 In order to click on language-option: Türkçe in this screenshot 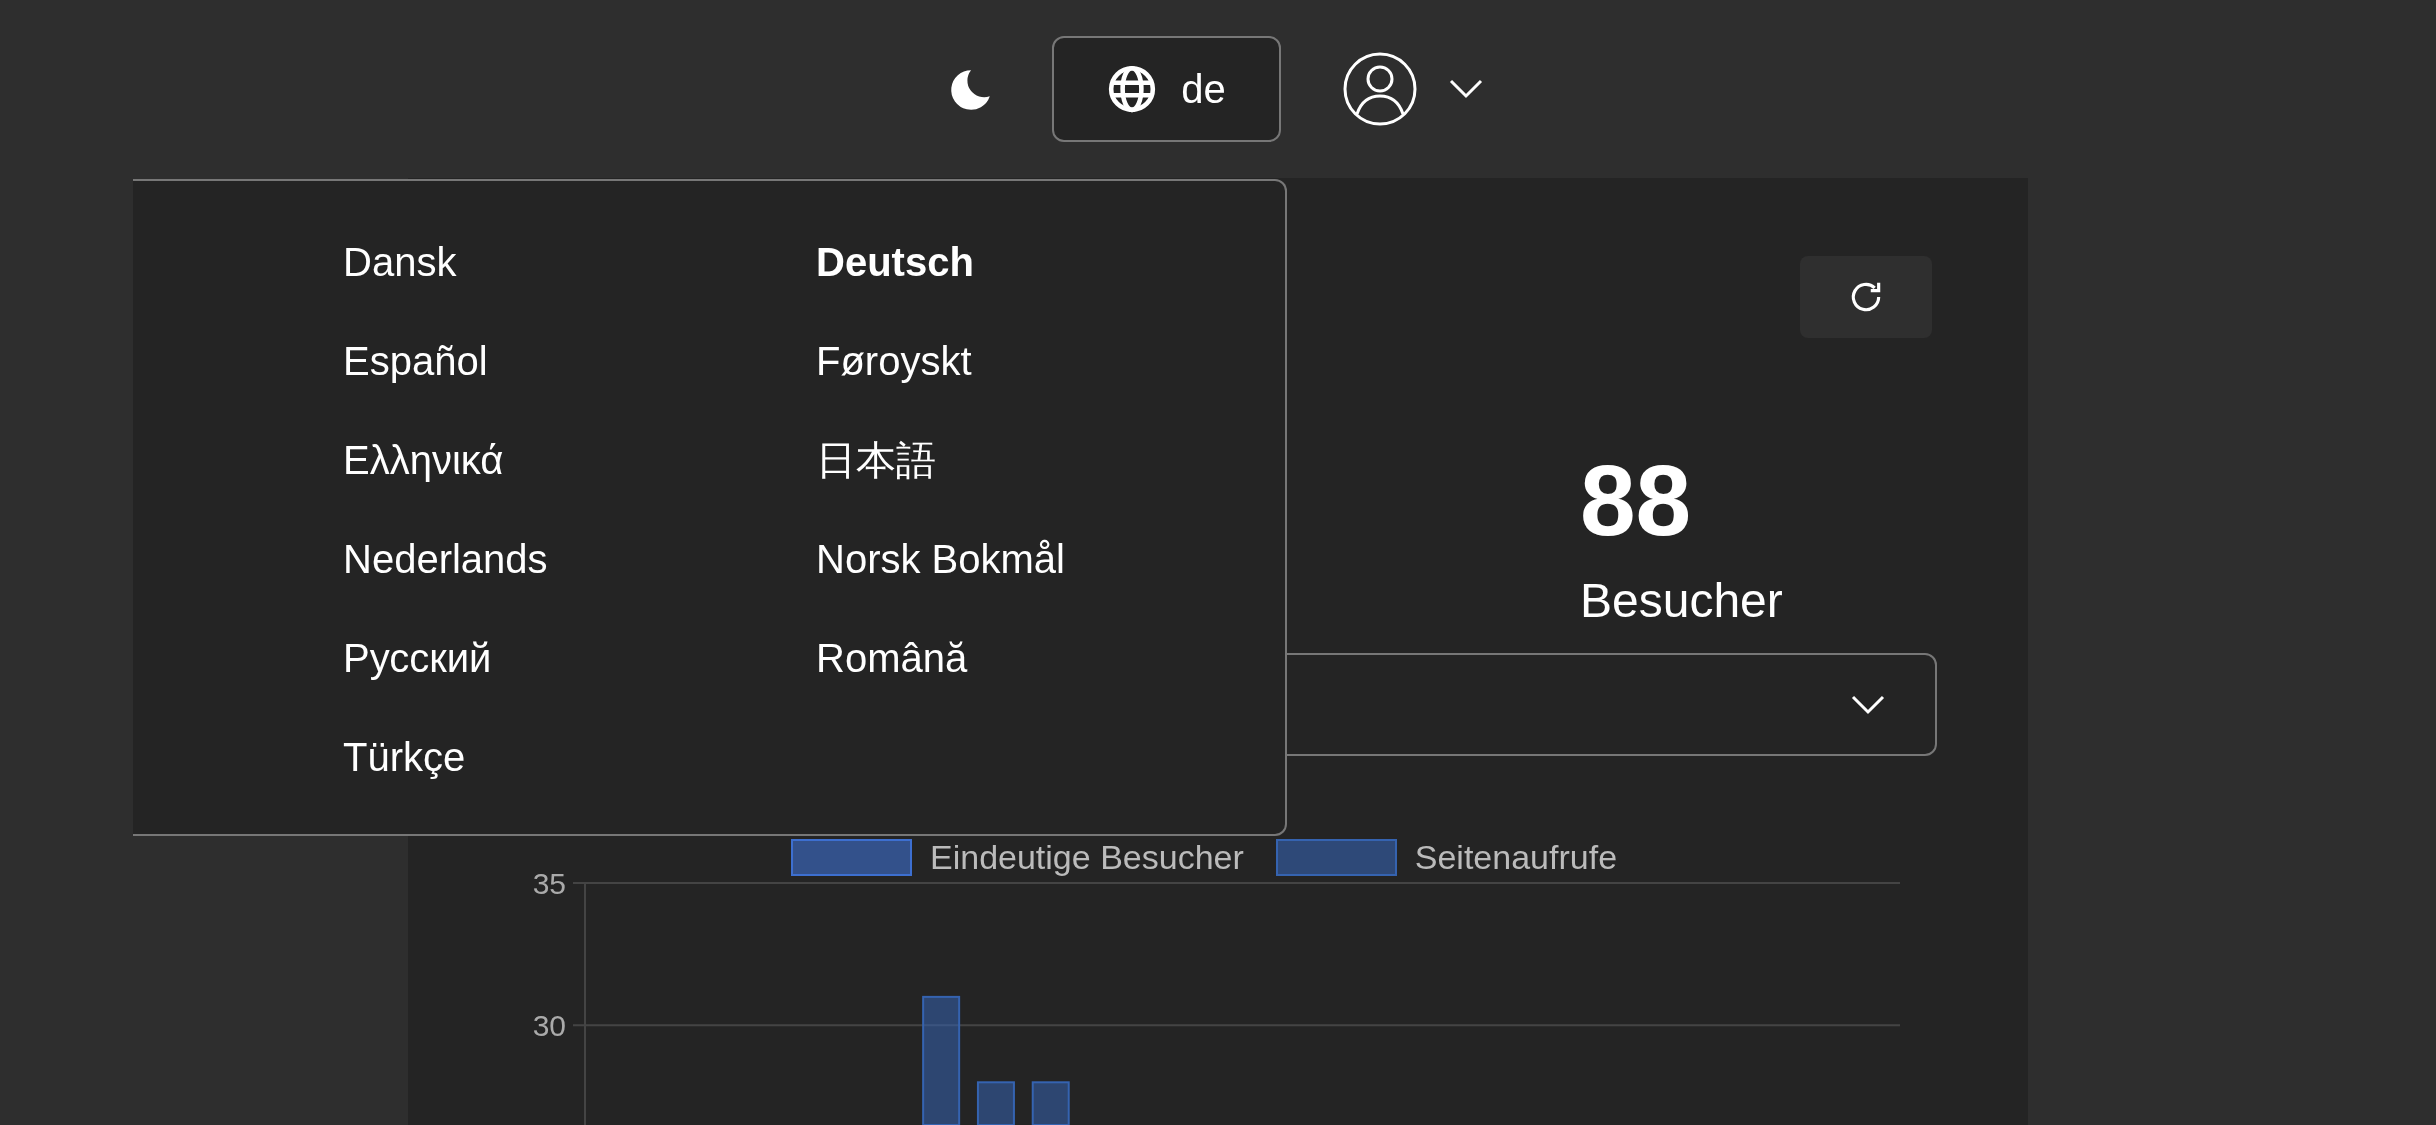, I will do `click(404, 757)`.